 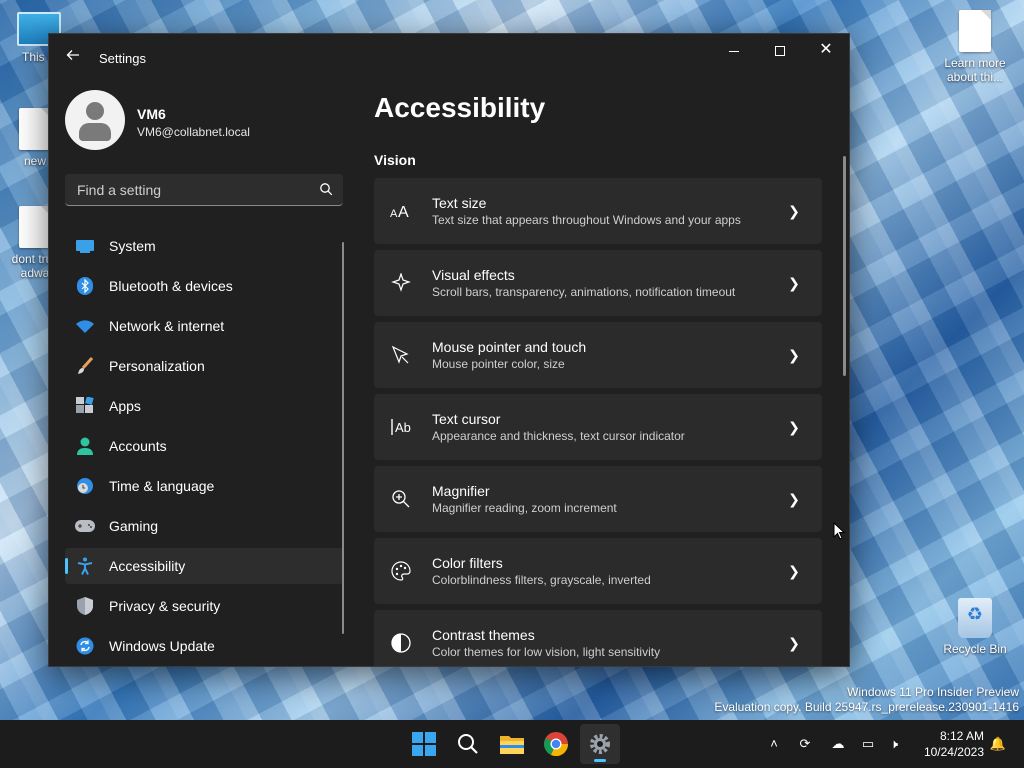 I want to click on sidebar-item-network: Network & internet, so click(x=204, y=326).